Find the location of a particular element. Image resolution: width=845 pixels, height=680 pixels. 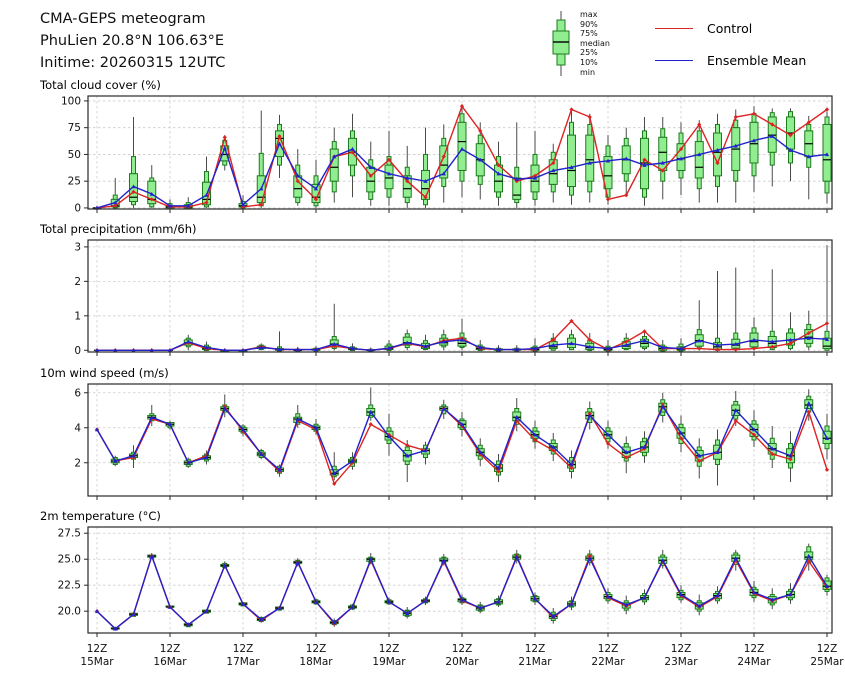

x-tick-day: 21Mar is located at coordinates (535, 662).